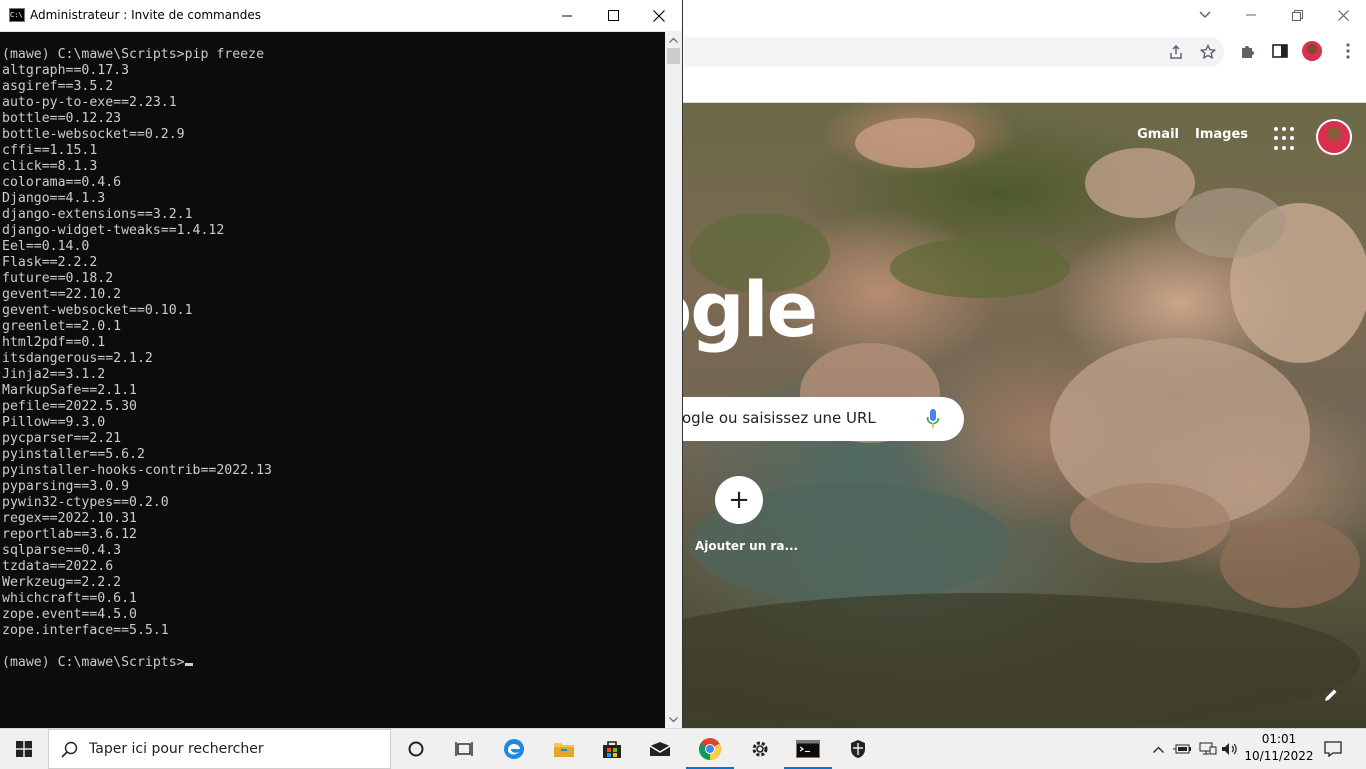 This screenshot has height=769, width=1366. Describe the element at coordinates (97, 310) in the screenshot. I see `console-line: gevent-websocket==0.10.1` at that location.